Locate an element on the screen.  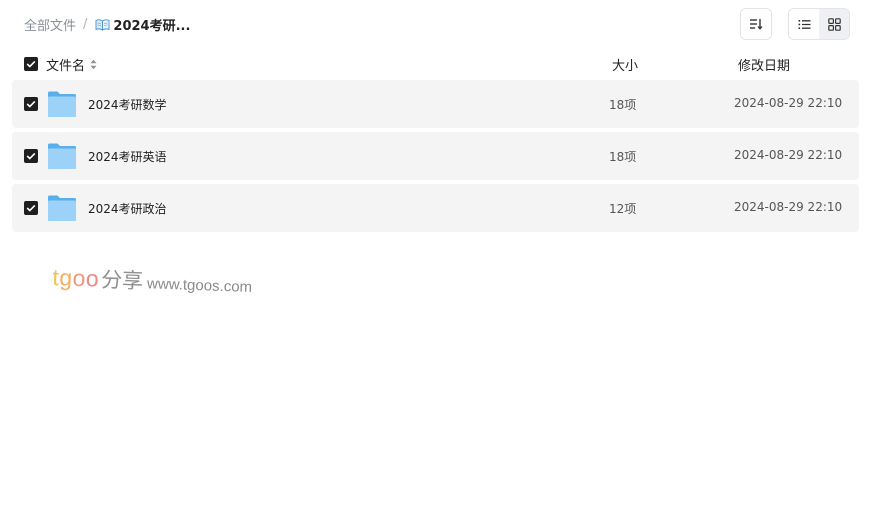
grid-view-button is located at coordinates (834, 24).